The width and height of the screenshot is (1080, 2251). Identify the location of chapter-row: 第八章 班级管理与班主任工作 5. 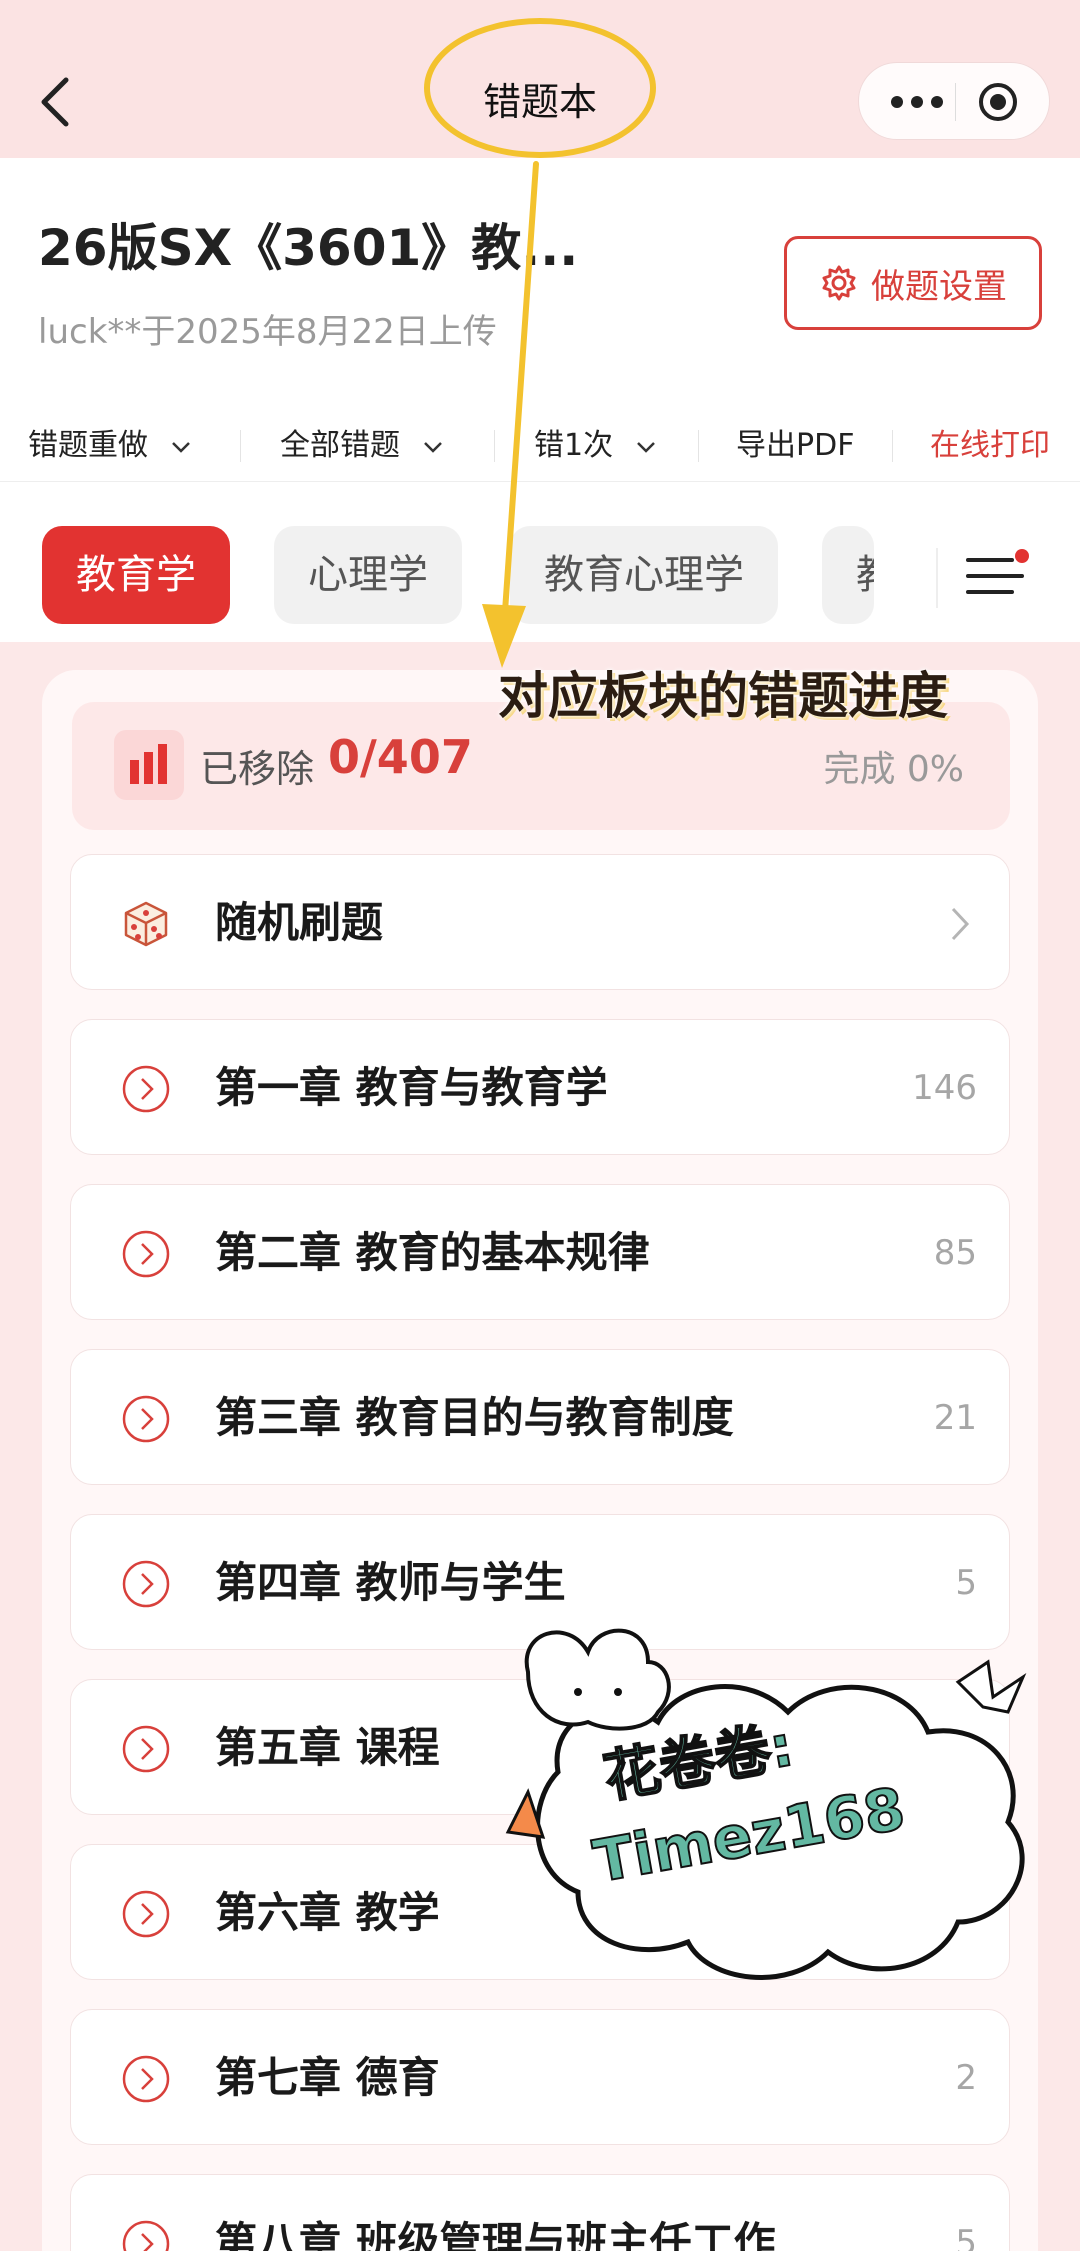
(540, 2212).